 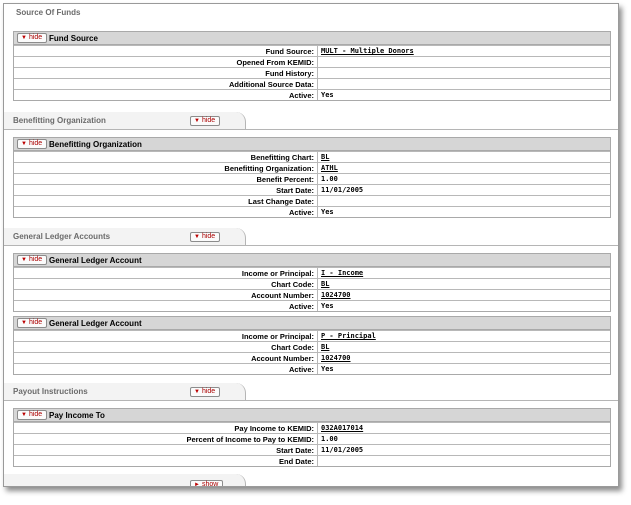 I want to click on table-row: Benefitting Organization: ATHL, so click(x=312, y=168).